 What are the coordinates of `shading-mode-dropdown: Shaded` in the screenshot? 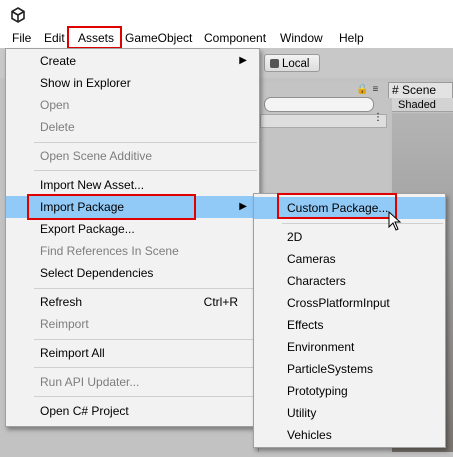 It's located at (422, 105).